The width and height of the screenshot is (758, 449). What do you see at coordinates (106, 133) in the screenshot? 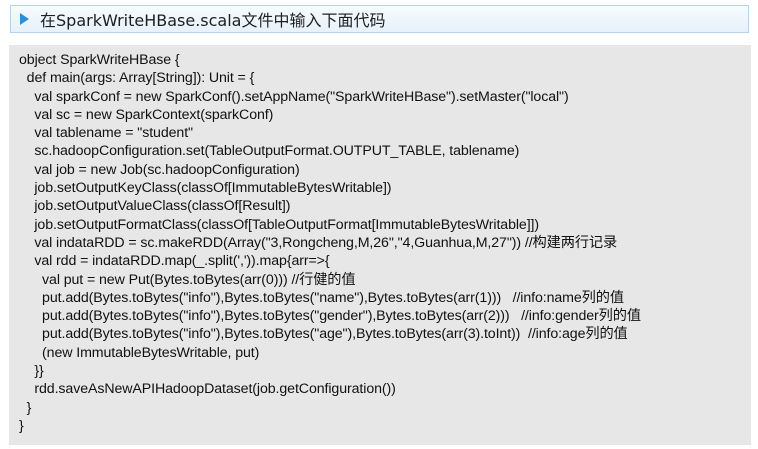
I see `code-line: val tablename = "student"` at bounding box center [106, 133].